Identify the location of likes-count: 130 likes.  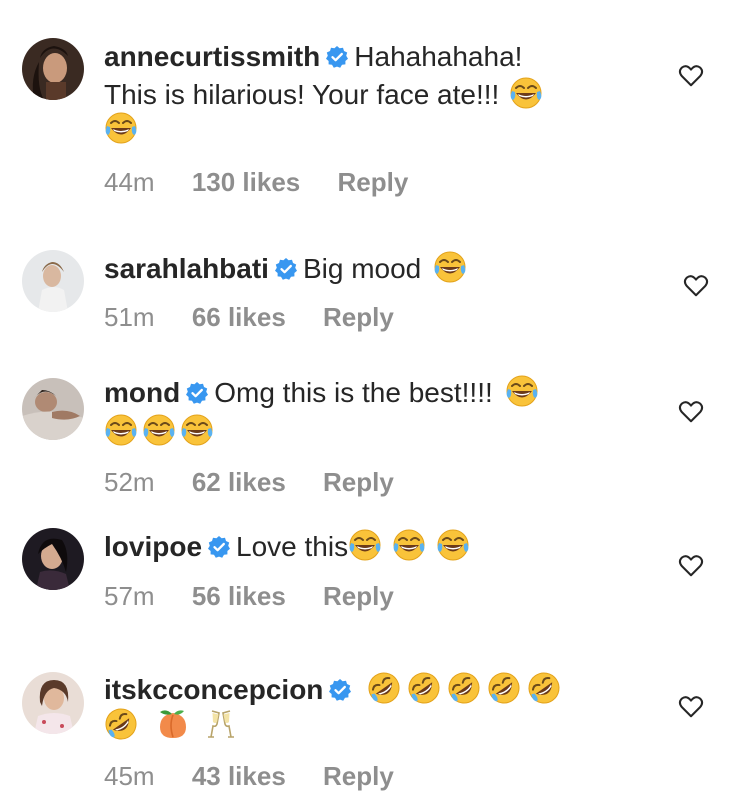
(246, 182).